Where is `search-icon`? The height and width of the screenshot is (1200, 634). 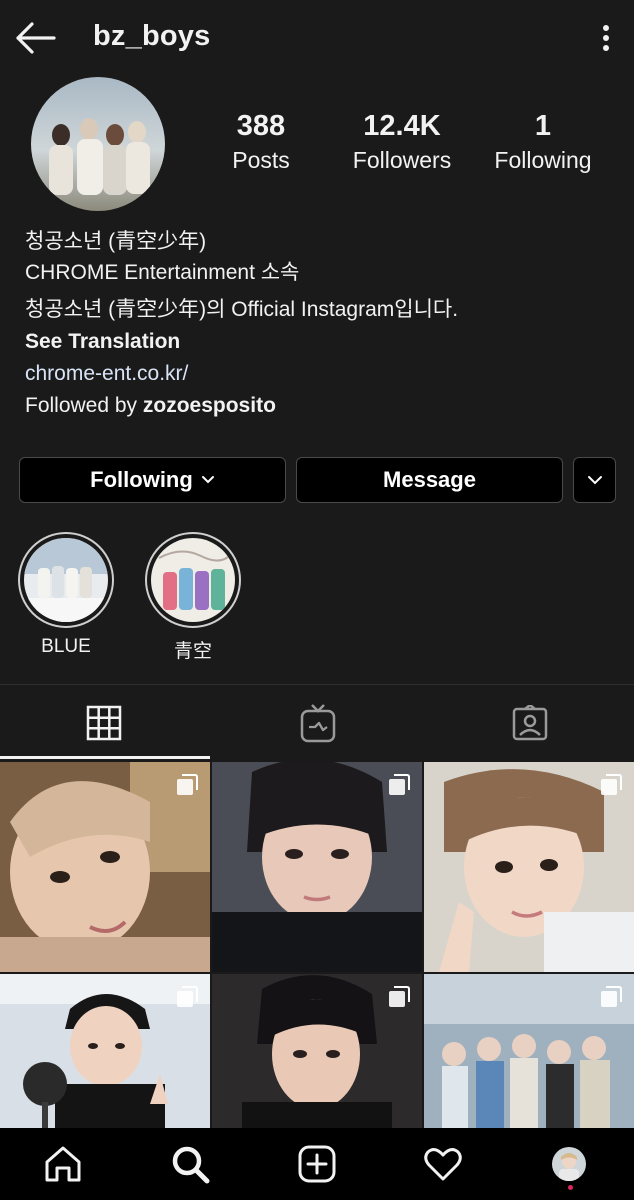
search-icon is located at coordinates (190, 1164).